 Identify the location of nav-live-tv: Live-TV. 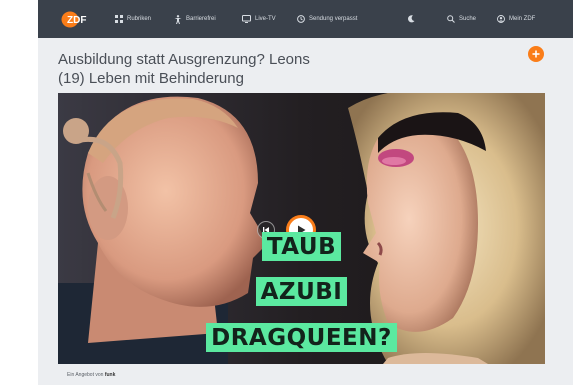
(259, 19).